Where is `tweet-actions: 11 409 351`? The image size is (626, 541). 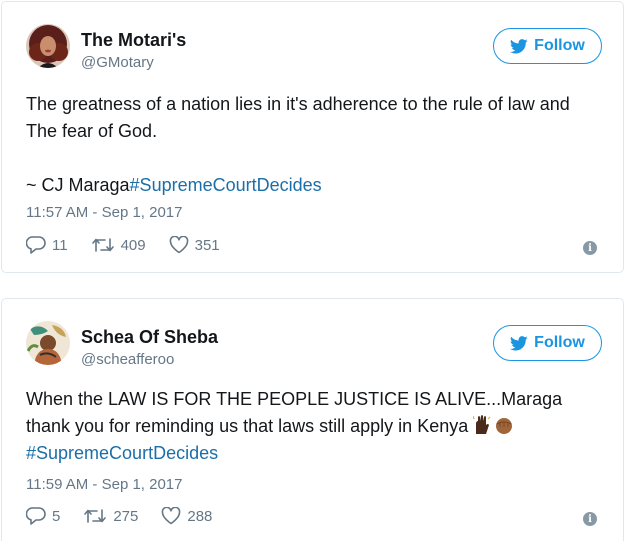 tweet-actions: 11 409 351 is located at coordinates (134, 245).